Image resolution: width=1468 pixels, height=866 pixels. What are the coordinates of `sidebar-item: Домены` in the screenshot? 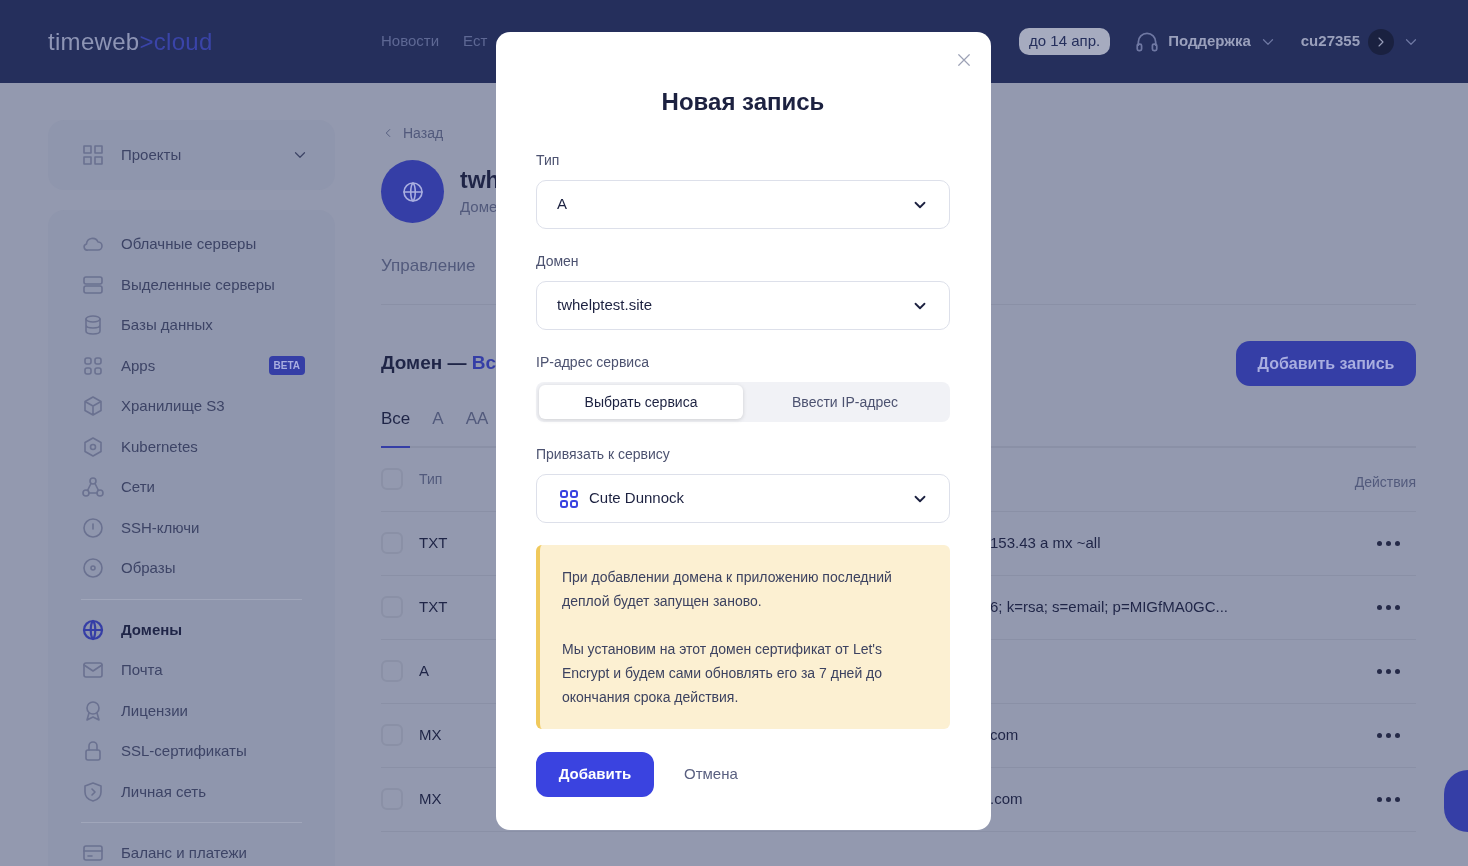 It's located at (152, 629).